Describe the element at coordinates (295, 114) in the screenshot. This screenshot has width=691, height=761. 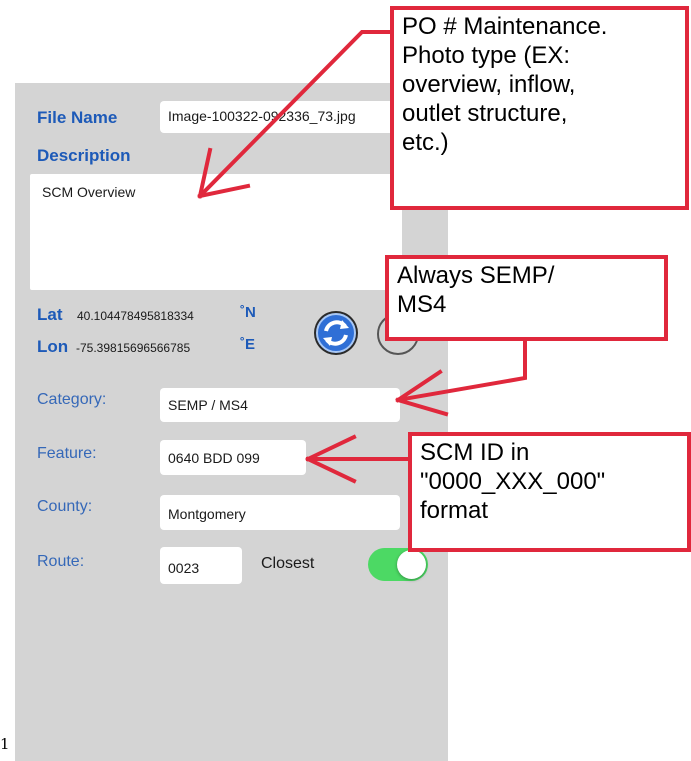
I see `po-arrow` at that location.